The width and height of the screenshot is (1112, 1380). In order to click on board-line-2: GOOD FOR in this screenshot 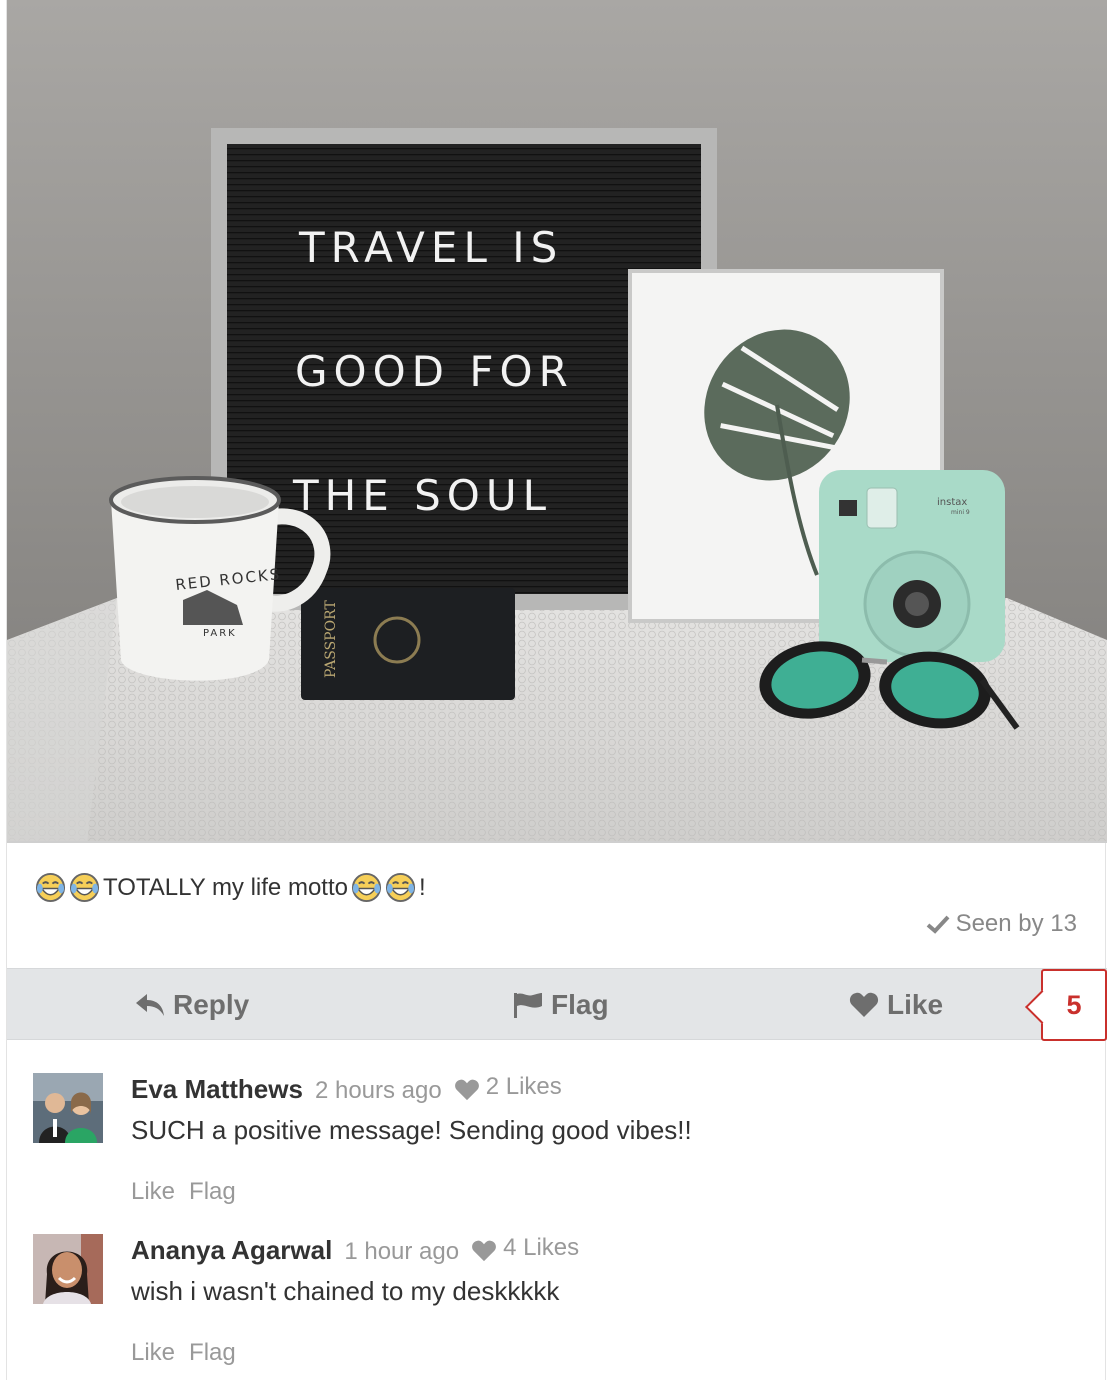, I will do `click(434, 371)`.